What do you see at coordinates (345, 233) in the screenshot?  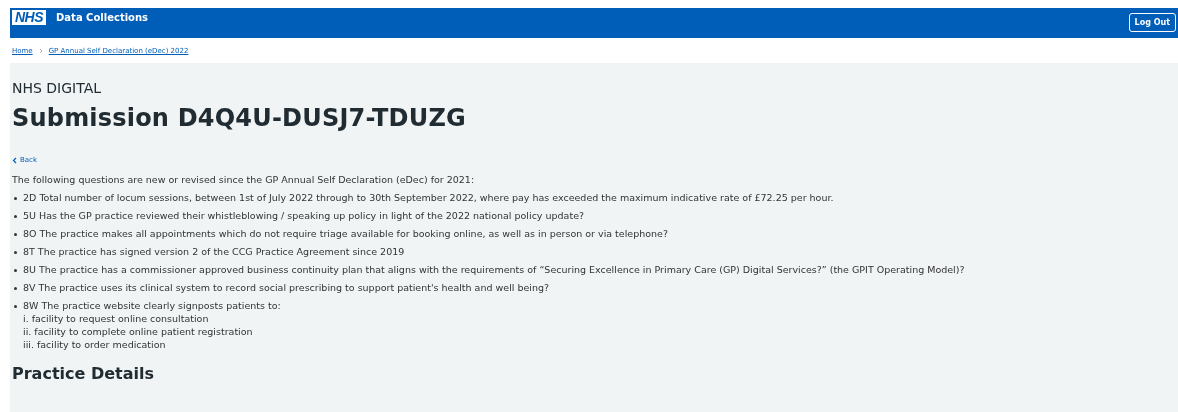 I see `question-text: 8O The practice makes all appointments which do not require triage available for booking online, as well as in person or via telephone?` at bounding box center [345, 233].